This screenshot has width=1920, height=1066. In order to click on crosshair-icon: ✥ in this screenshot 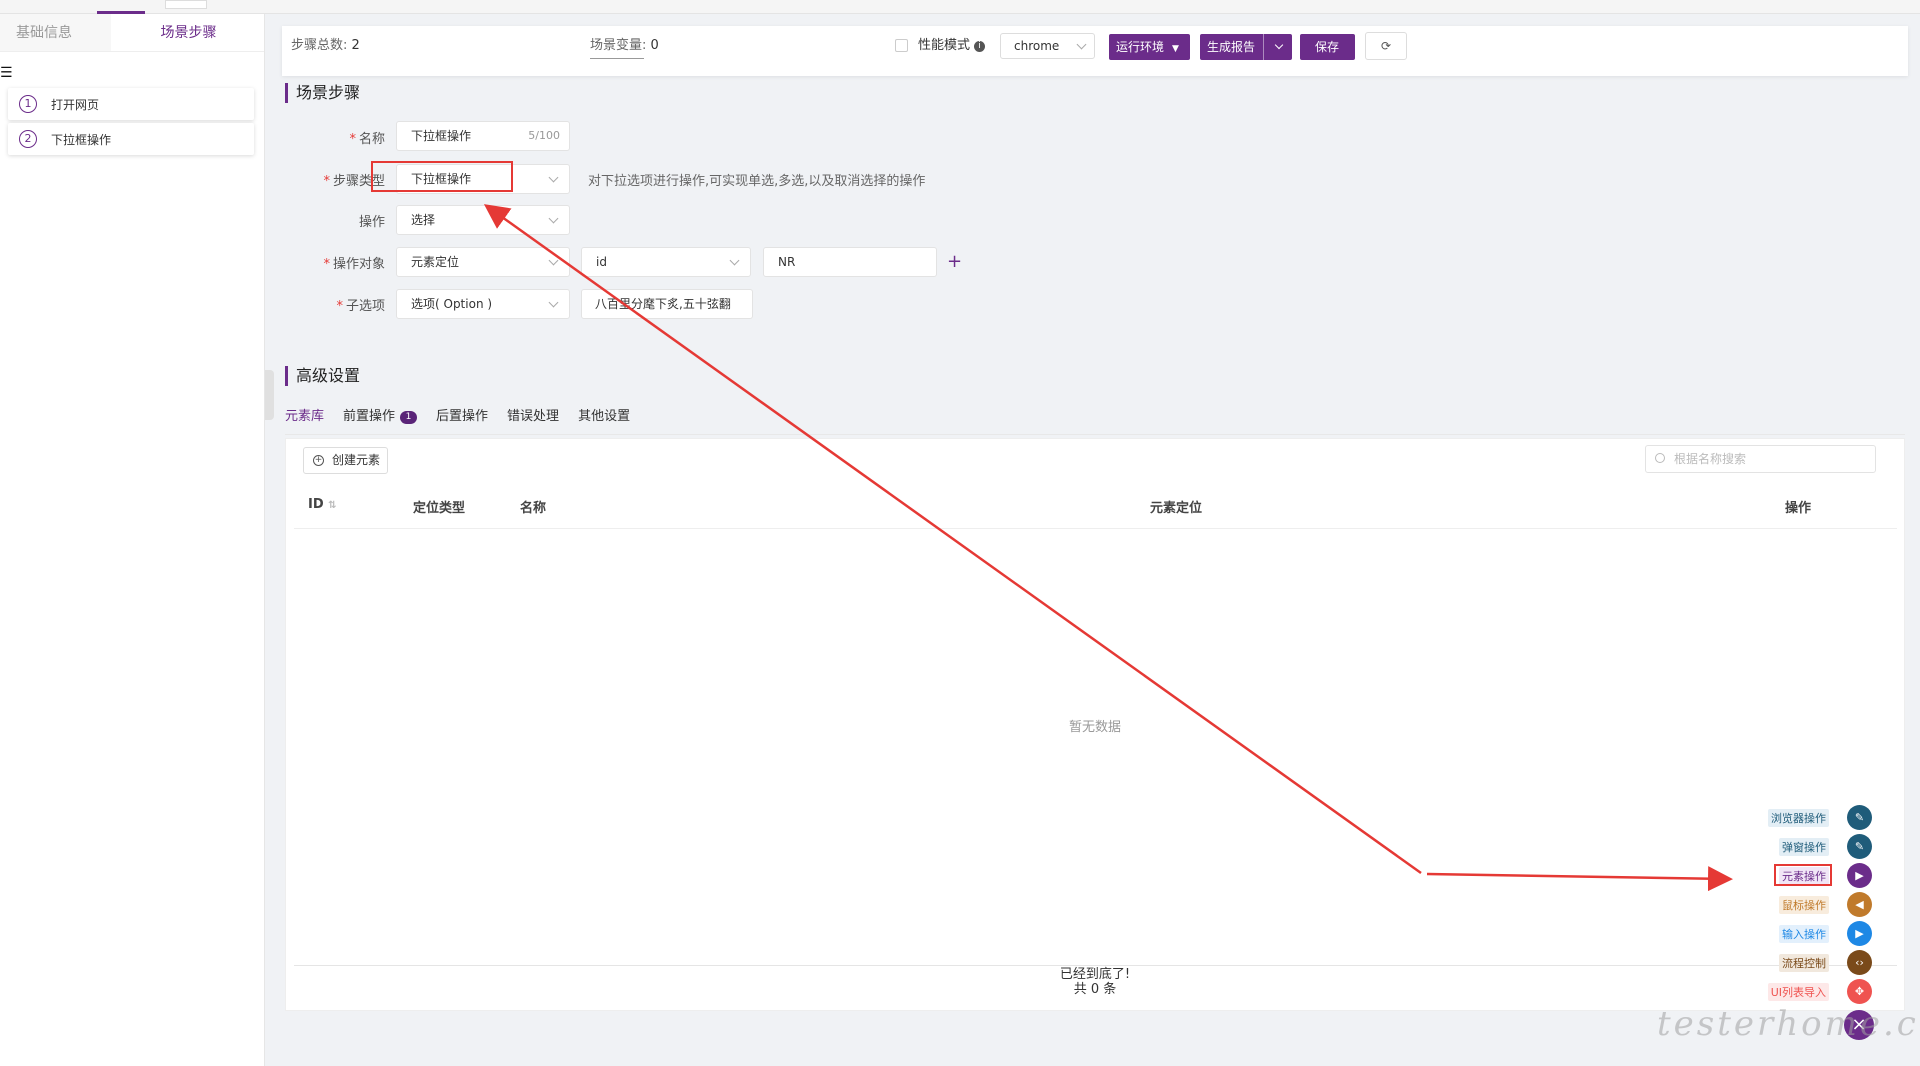, I will do `click(1859, 991)`.